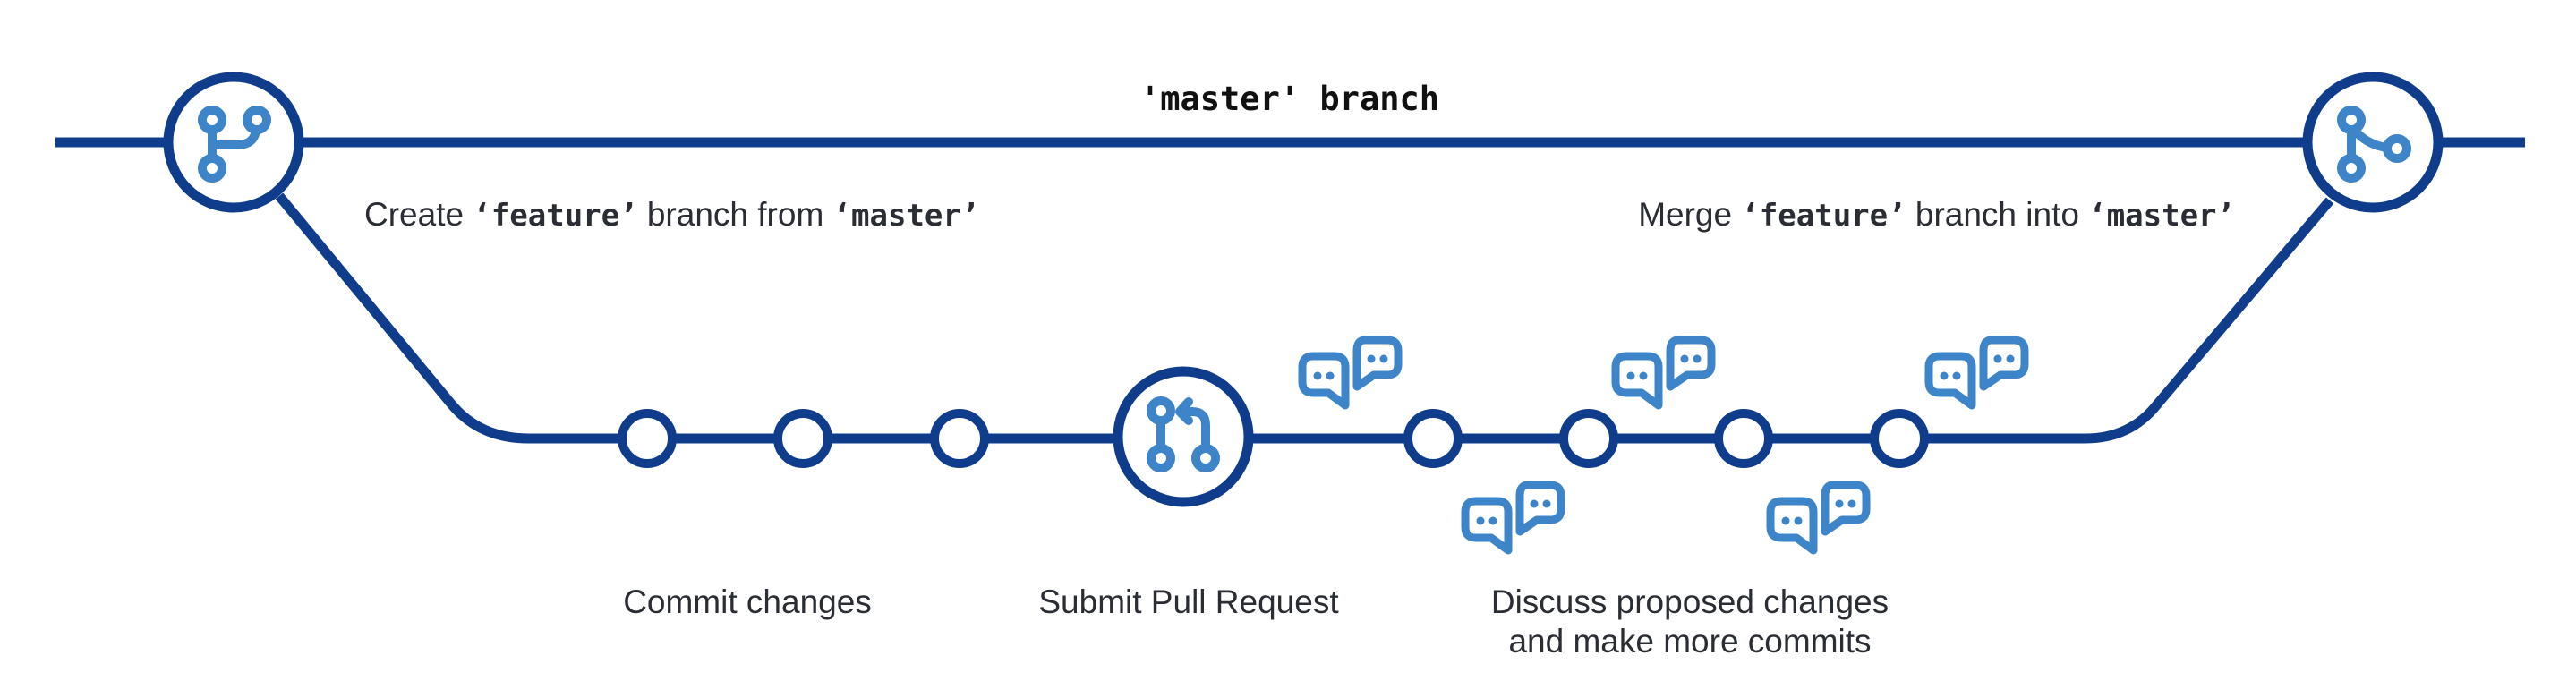 The width and height of the screenshot is (2576, 698). I want to click on merge-branch-label: Merge ‘feature’ branch into ‘master’, so click(1936, 215).